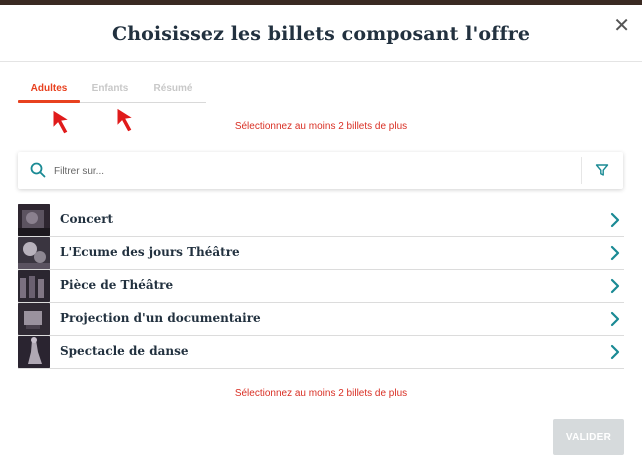 The width and height of the screenshot is (642, 476). Describe the element at coordinates (321, 319) in the screenshot. I see `ticket-row: Projection d'un documentaire` at that location.